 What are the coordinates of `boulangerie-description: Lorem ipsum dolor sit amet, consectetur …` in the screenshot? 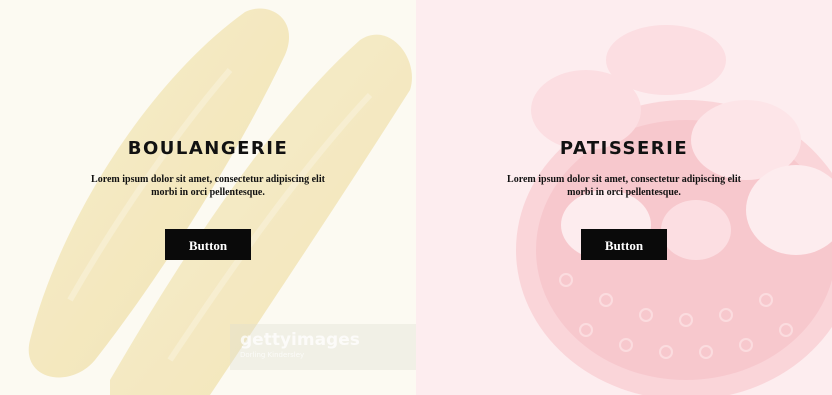 It's located at (208, 186).